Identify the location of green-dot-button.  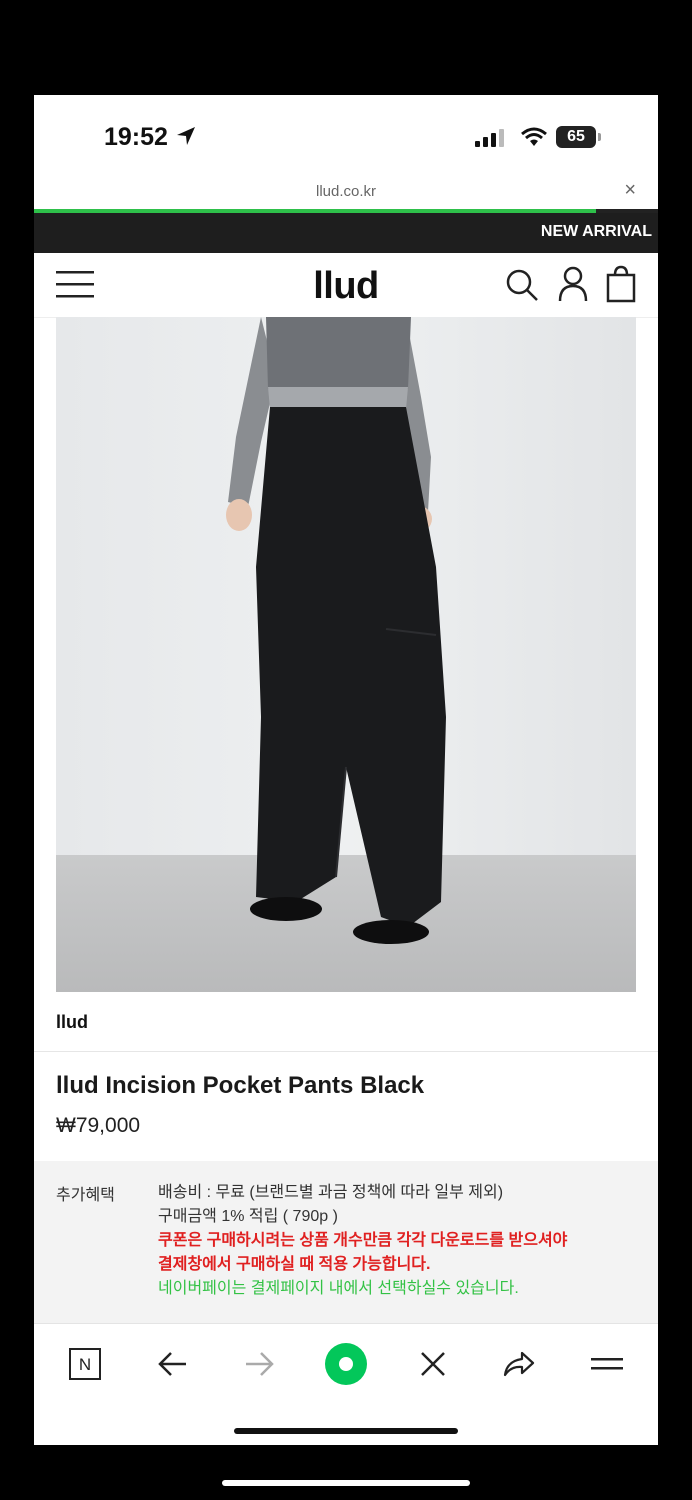
(346, 1364).